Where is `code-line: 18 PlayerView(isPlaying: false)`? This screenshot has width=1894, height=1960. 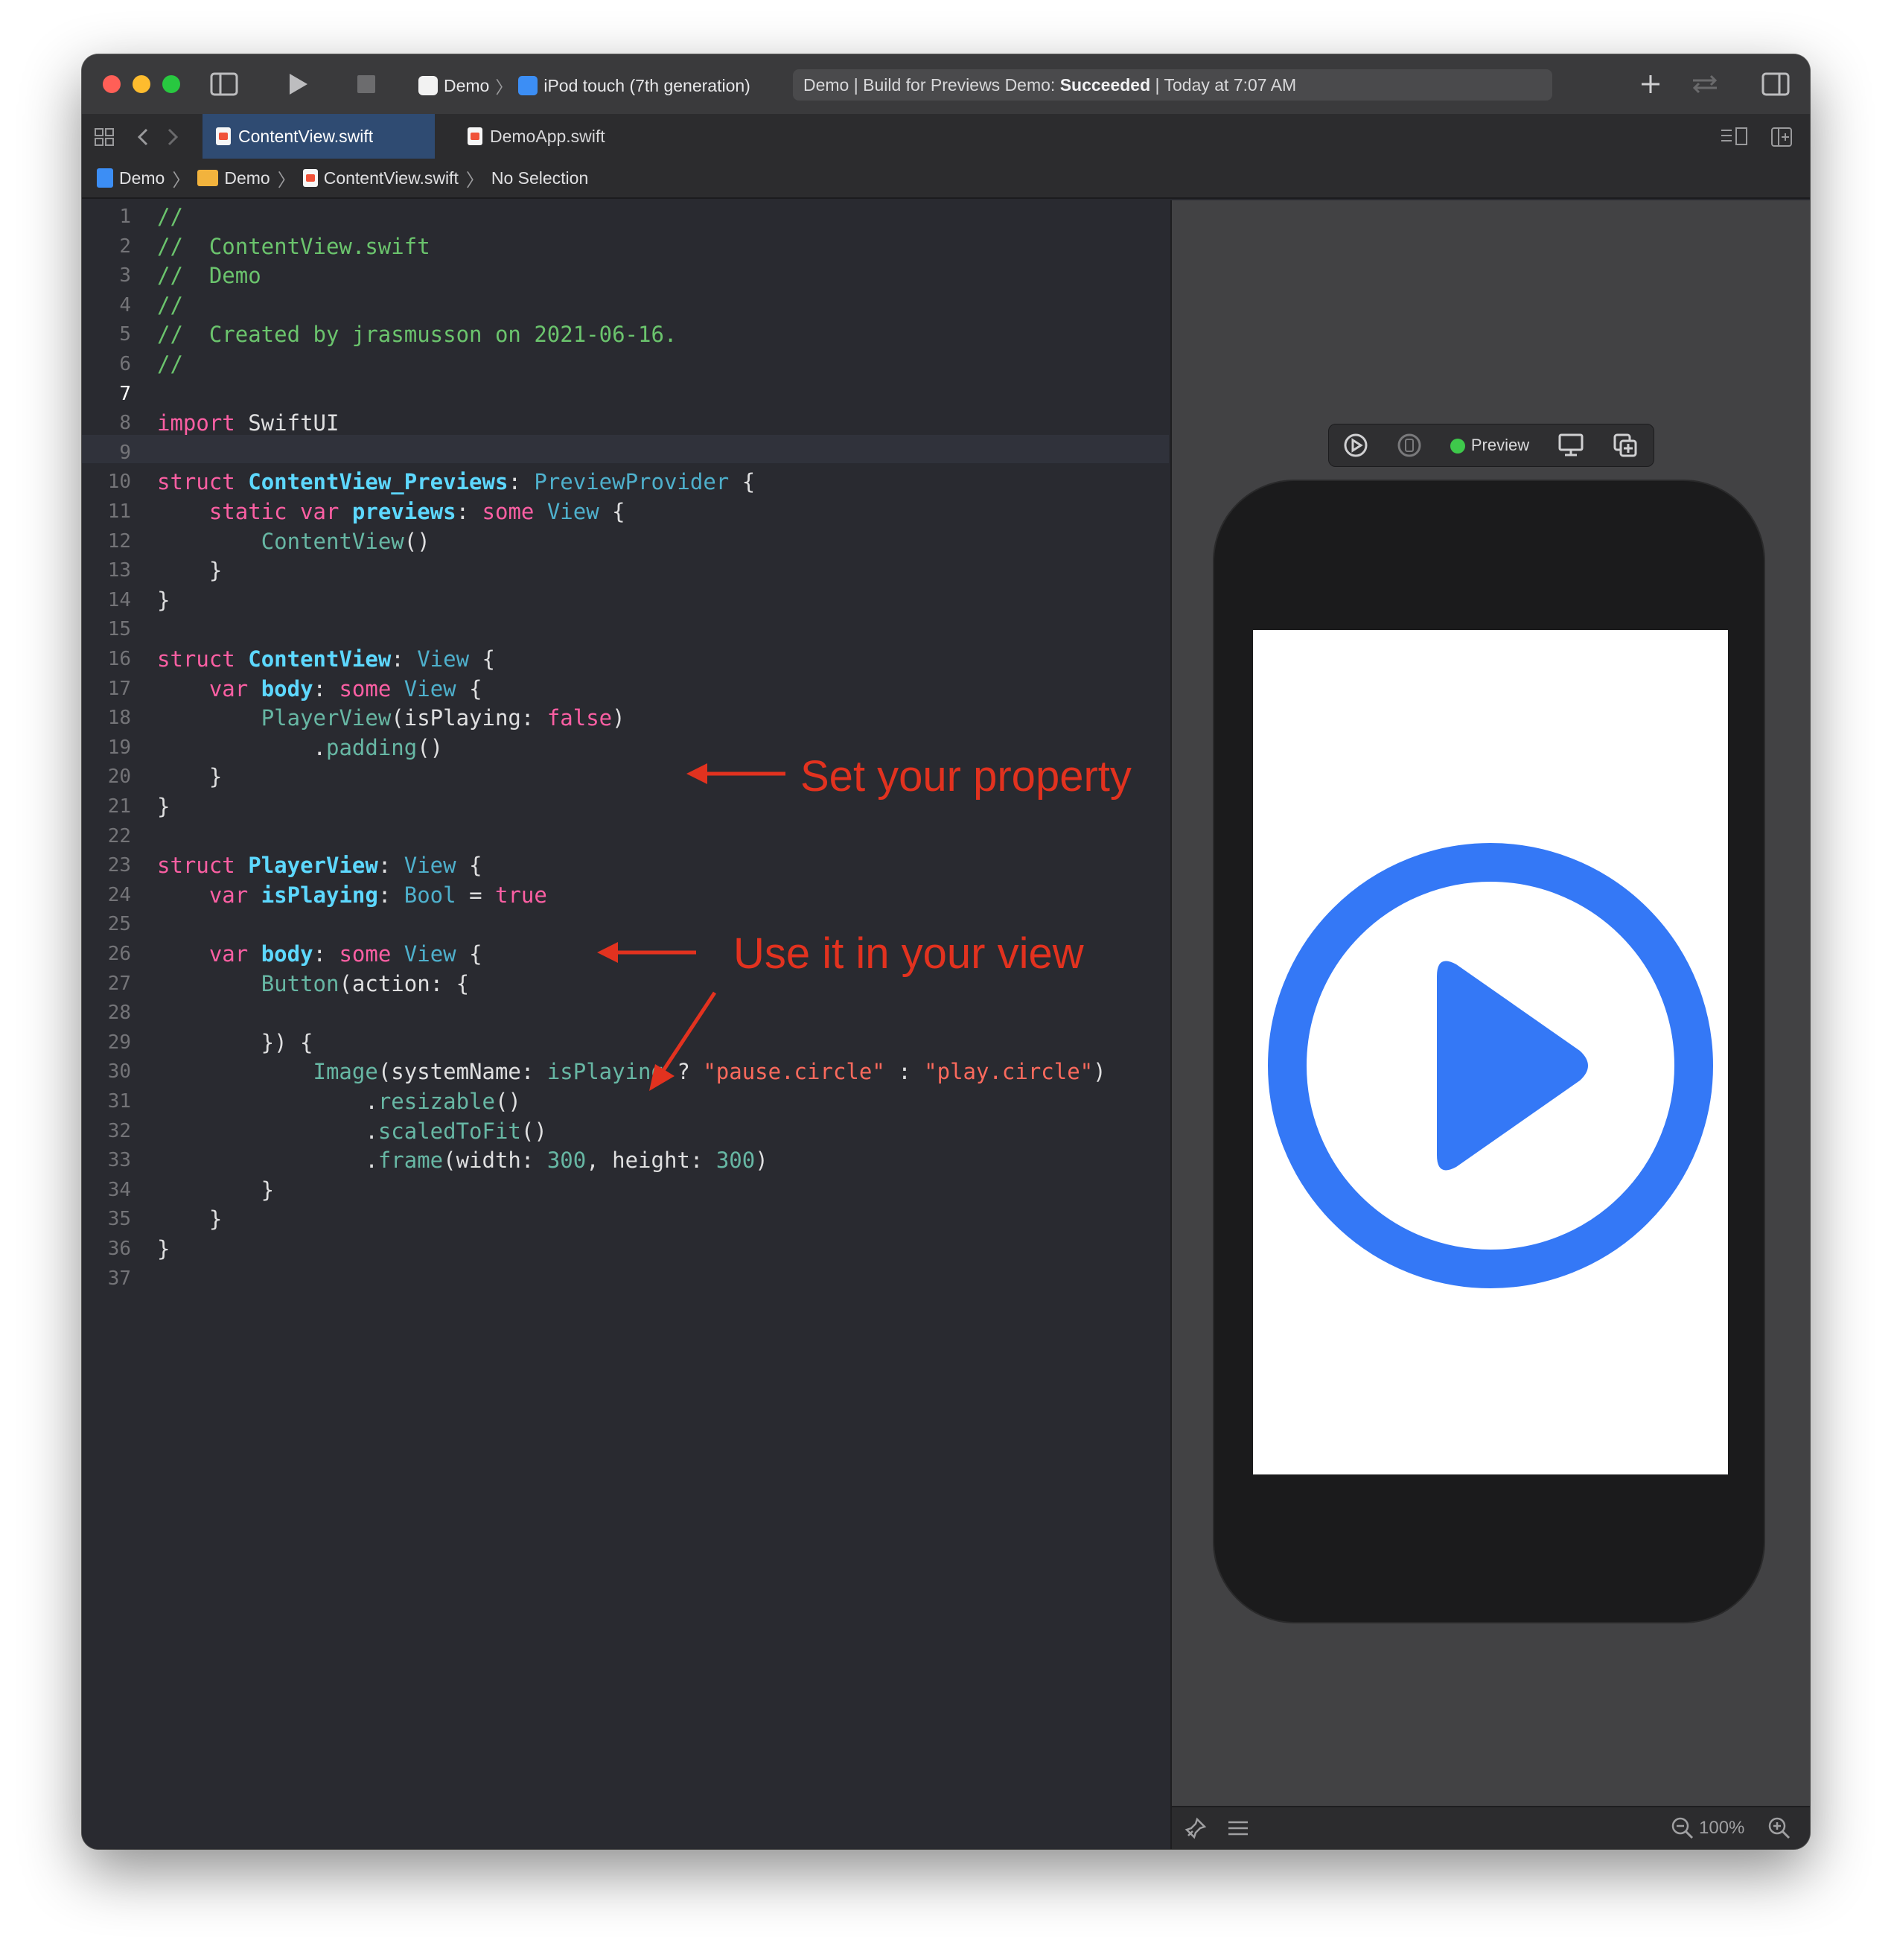 code-line: 18 PlayerView(isPlaying: false) is located at coordinates (625, 718).